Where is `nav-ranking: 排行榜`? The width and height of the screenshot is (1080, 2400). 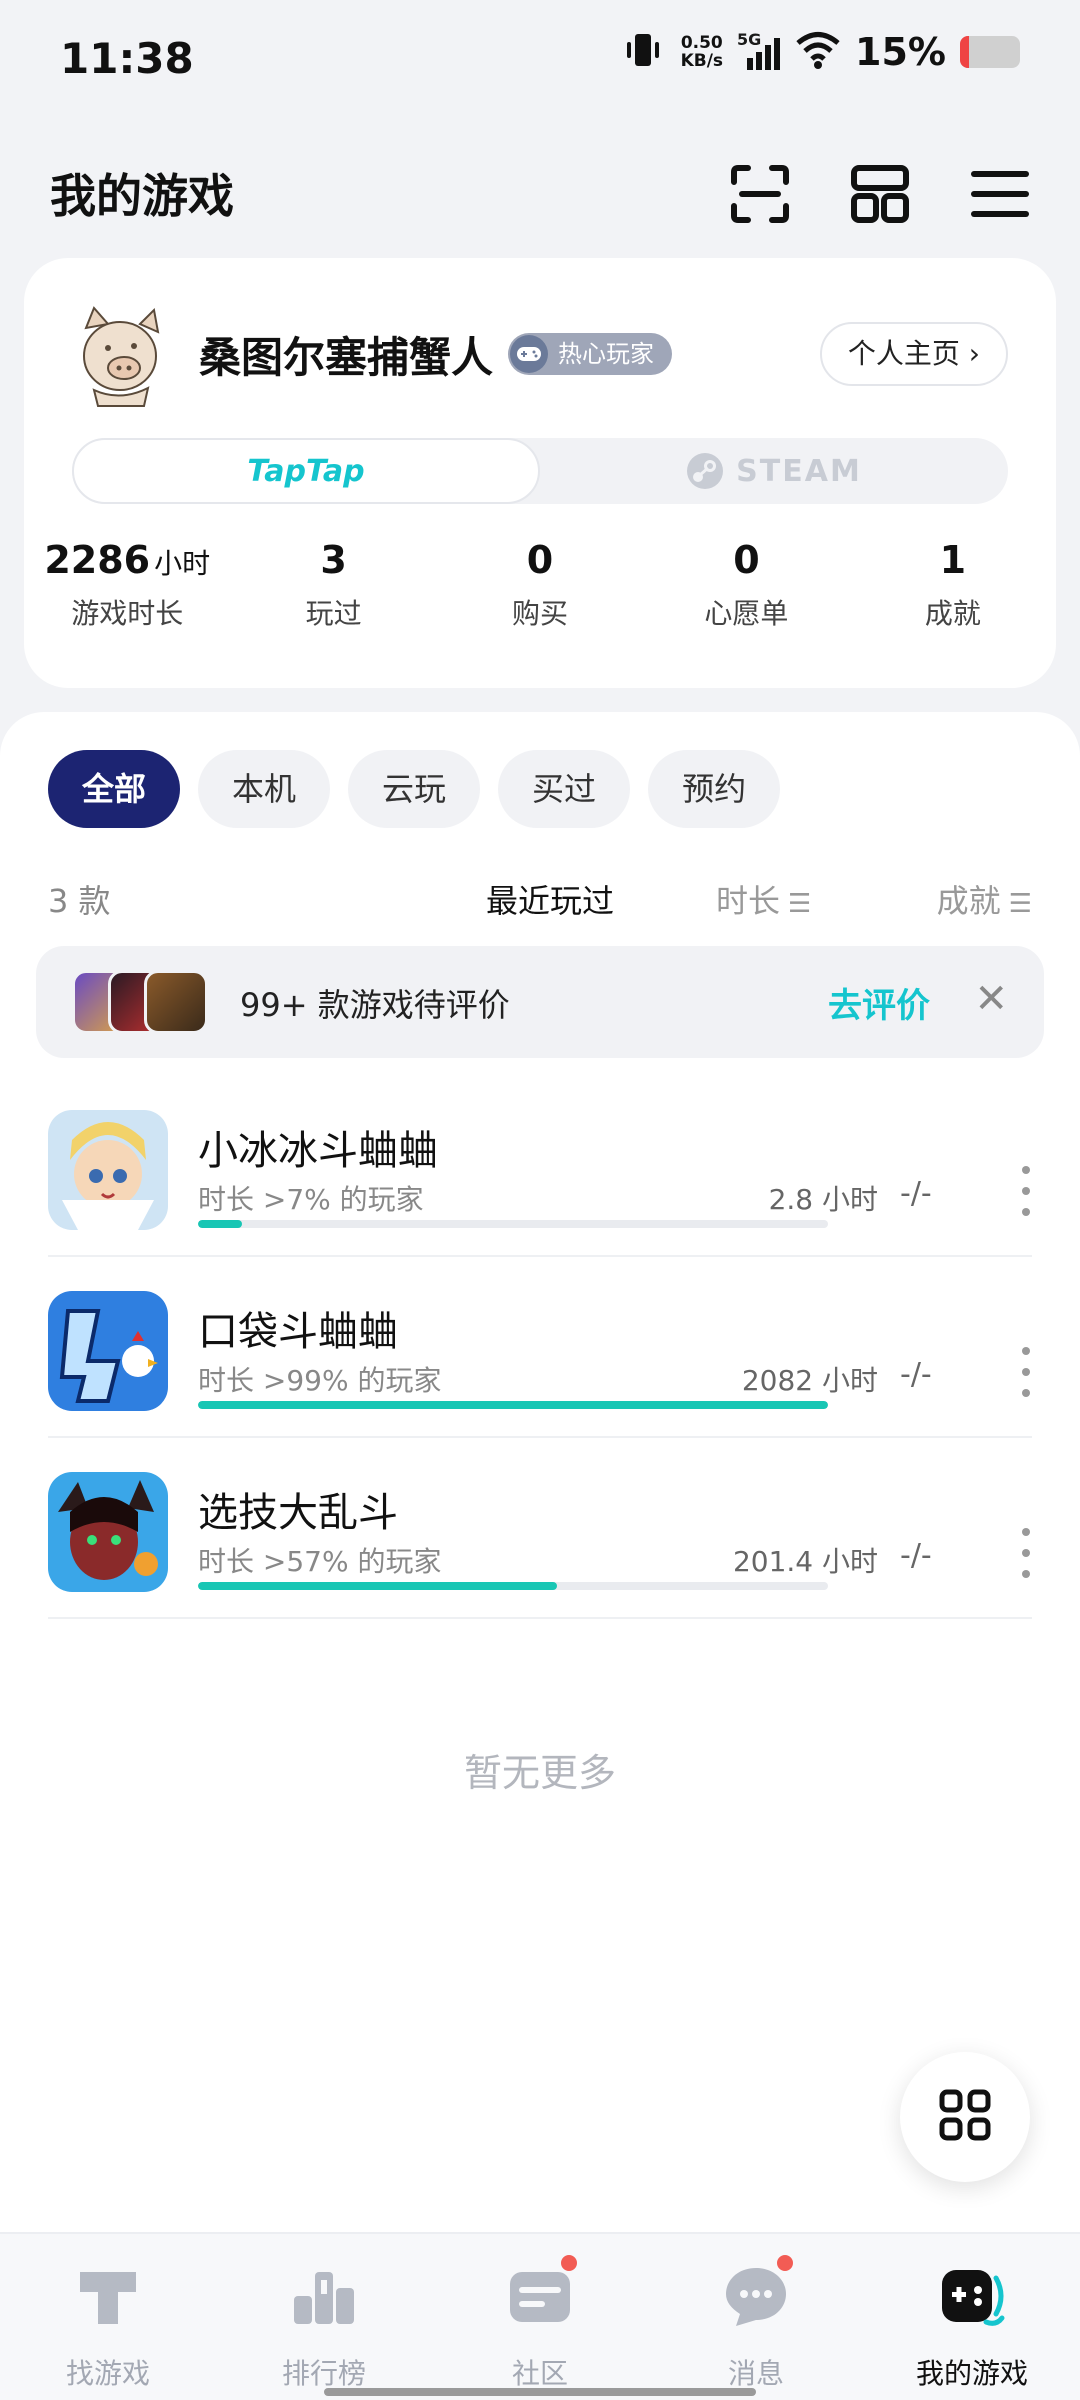
nav-ranking: 排行榜 is located at coordinates (324, 2317).